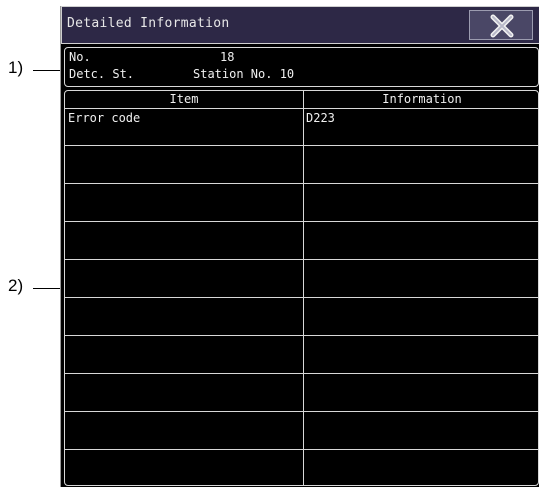  What do you see at coordinates (300, 25) in the screenshot?
I see `title-bar: Detailed Information` at bounding box center [300, 25].